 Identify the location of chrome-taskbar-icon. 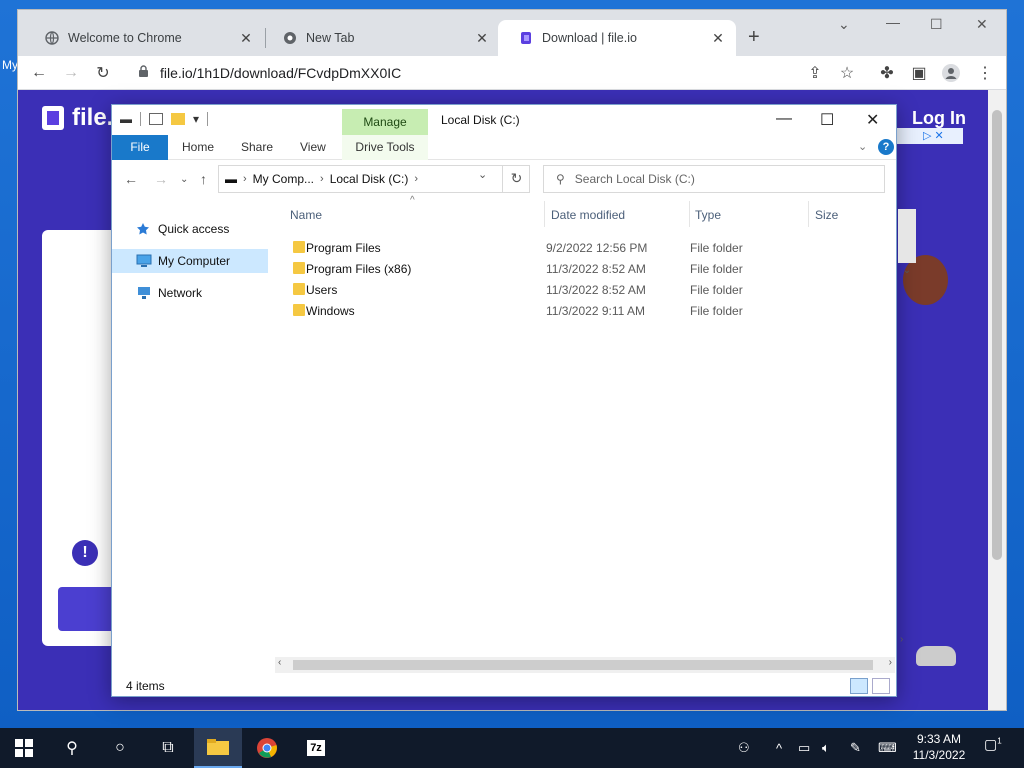
(267, 748).